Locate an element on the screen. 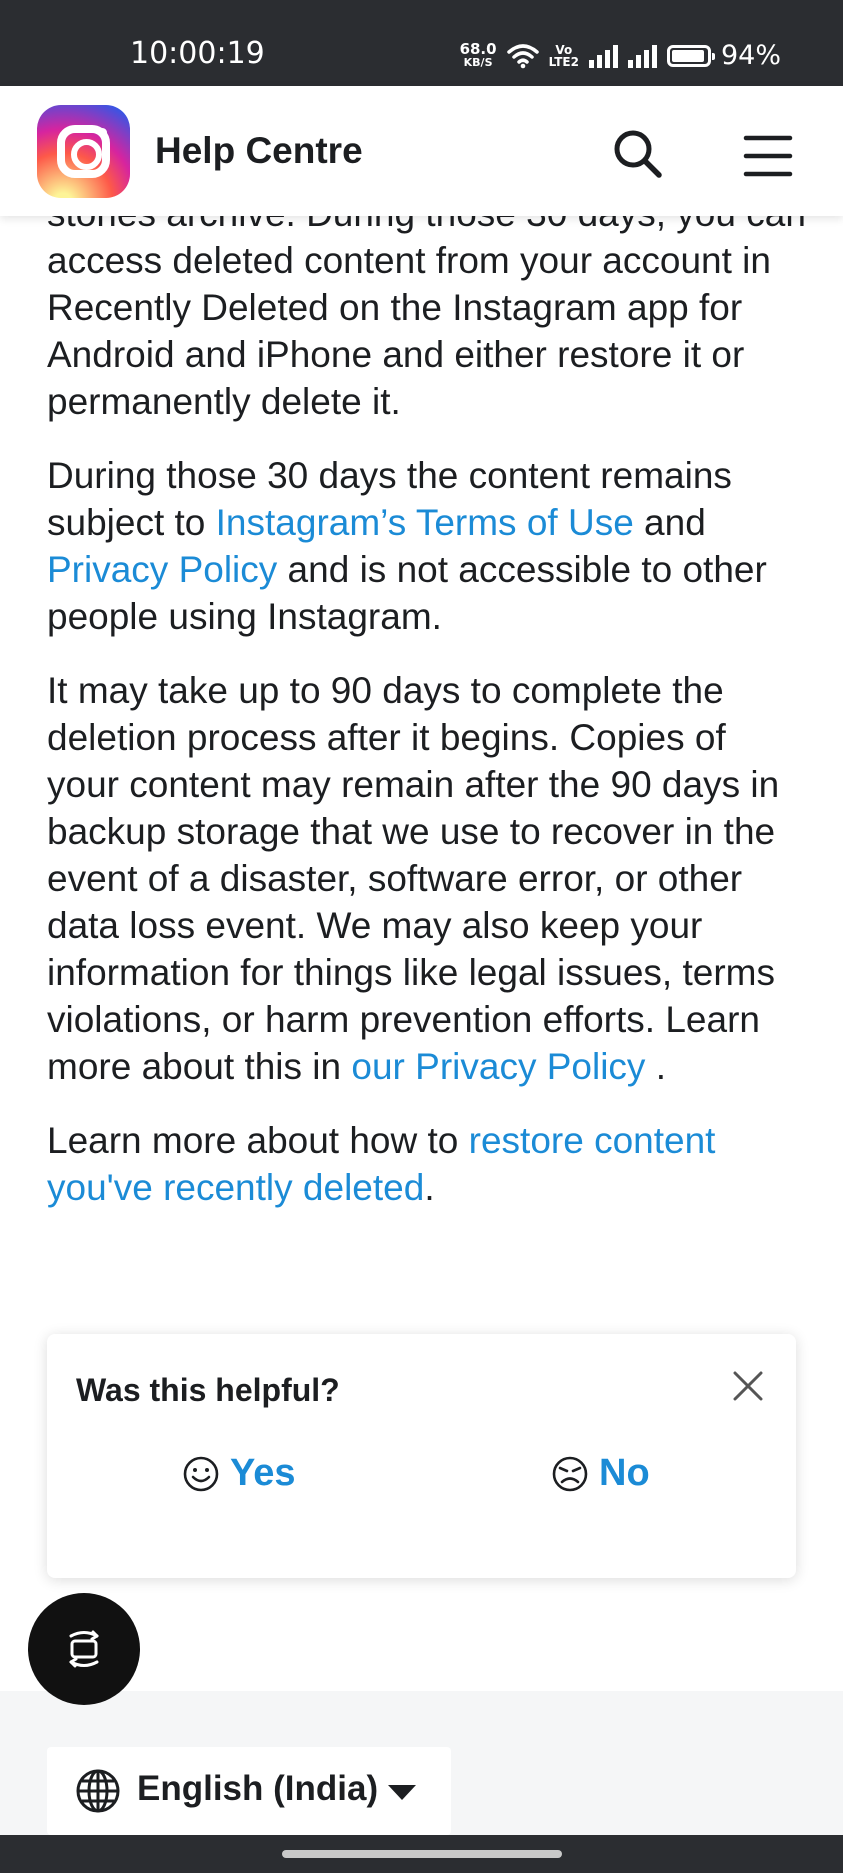 The width and height of the screenshot is (843, 1873). privacy-policy-link: Privacy Policy is located at coordinates (162, 569).